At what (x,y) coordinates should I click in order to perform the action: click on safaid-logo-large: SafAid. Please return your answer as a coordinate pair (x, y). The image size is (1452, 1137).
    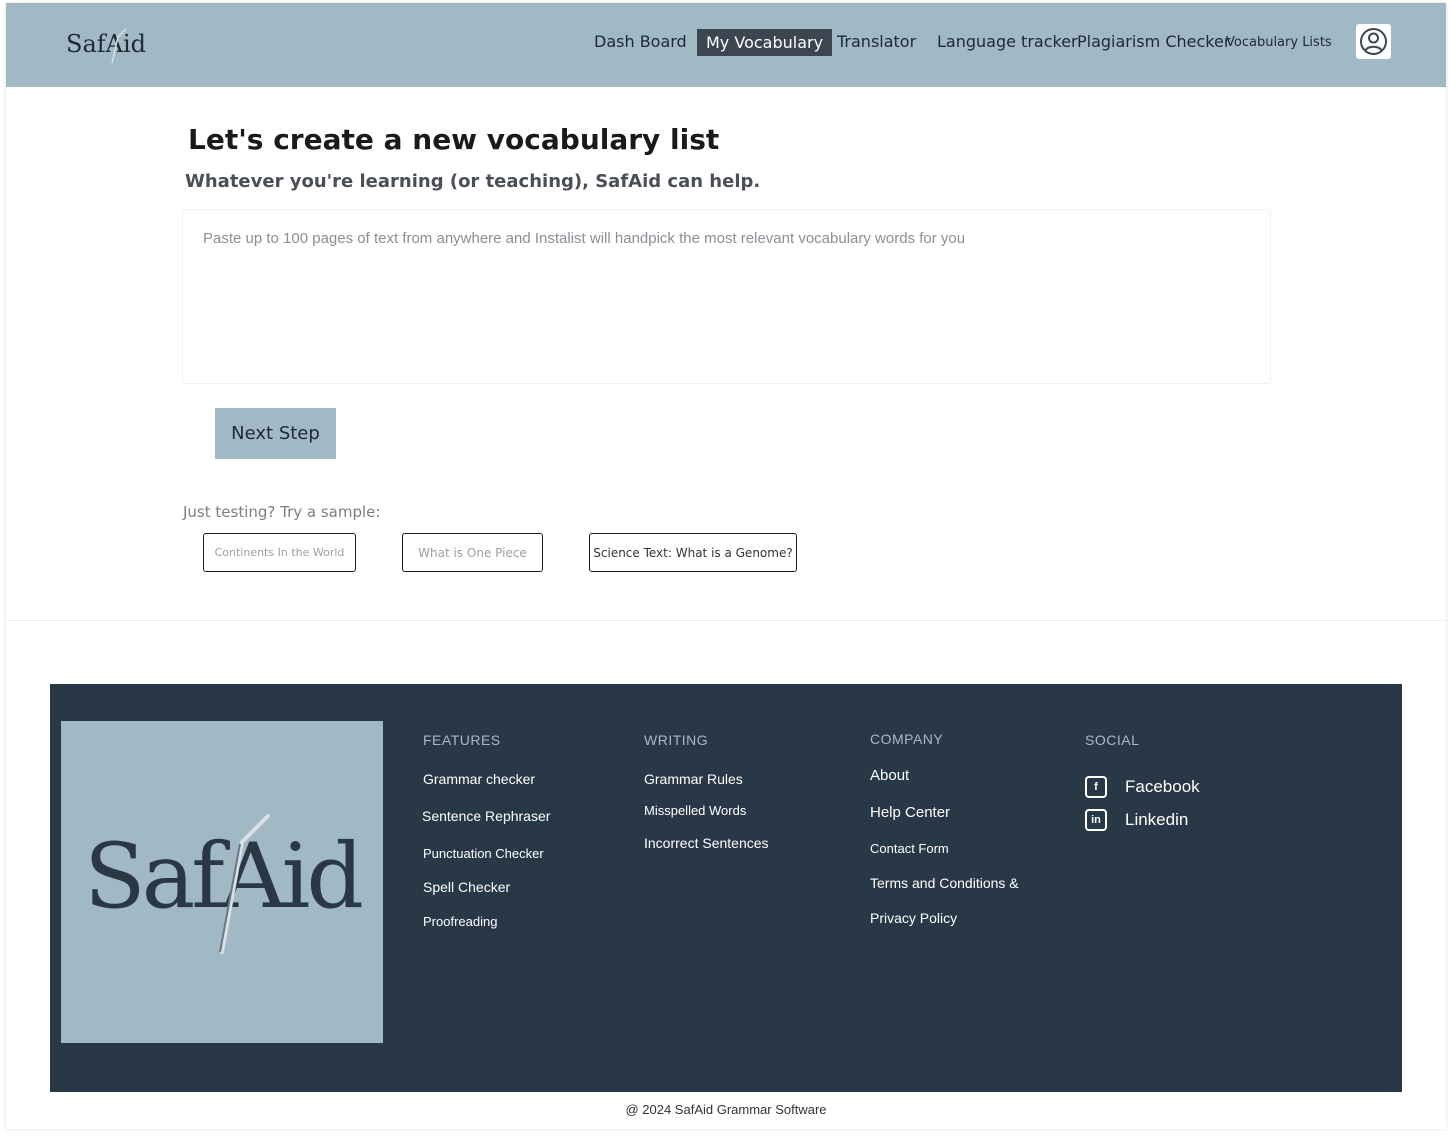
    Looking at the image, I should click on (224, 884).